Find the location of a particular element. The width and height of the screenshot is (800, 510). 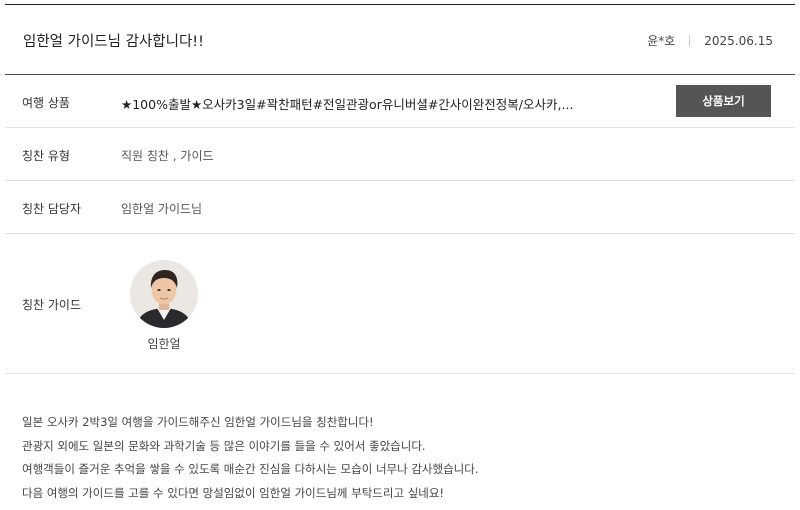

review-meta: 윤*호 2025.06.15 is located at coordinates (710, 40).